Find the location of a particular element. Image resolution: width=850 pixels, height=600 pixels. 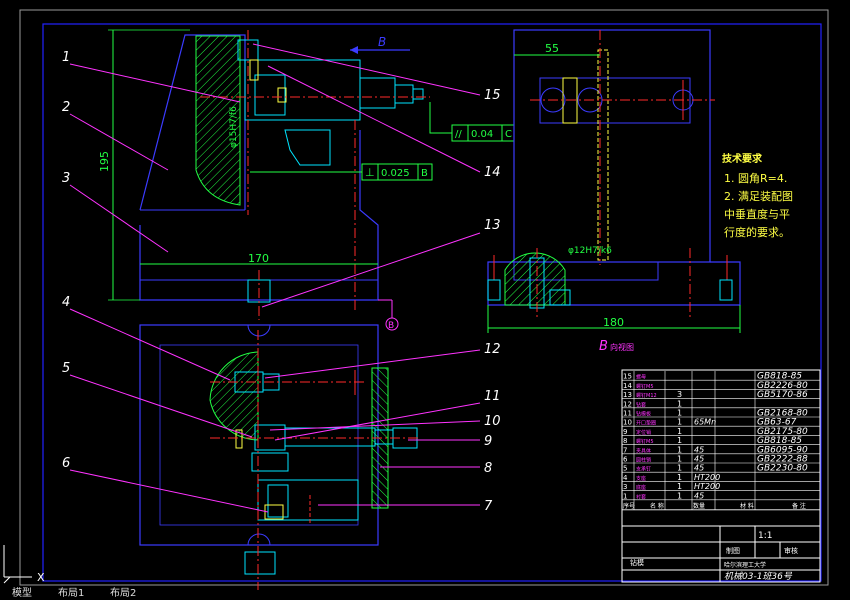

bom-cell-qty: 3 is located at coordinates (679, 394).